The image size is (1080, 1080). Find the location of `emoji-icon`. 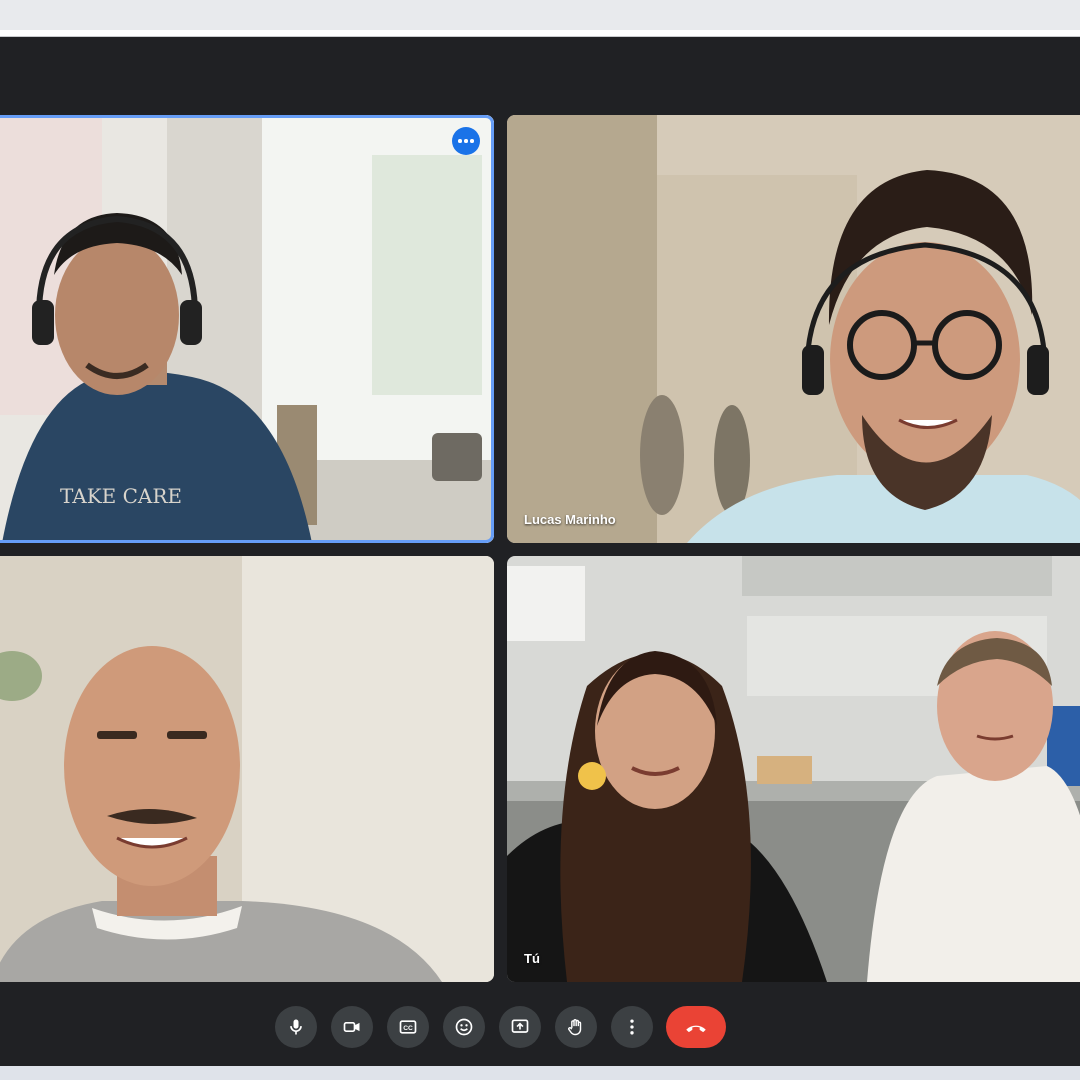

emoji-icon is located at coordinates (464, 1027).